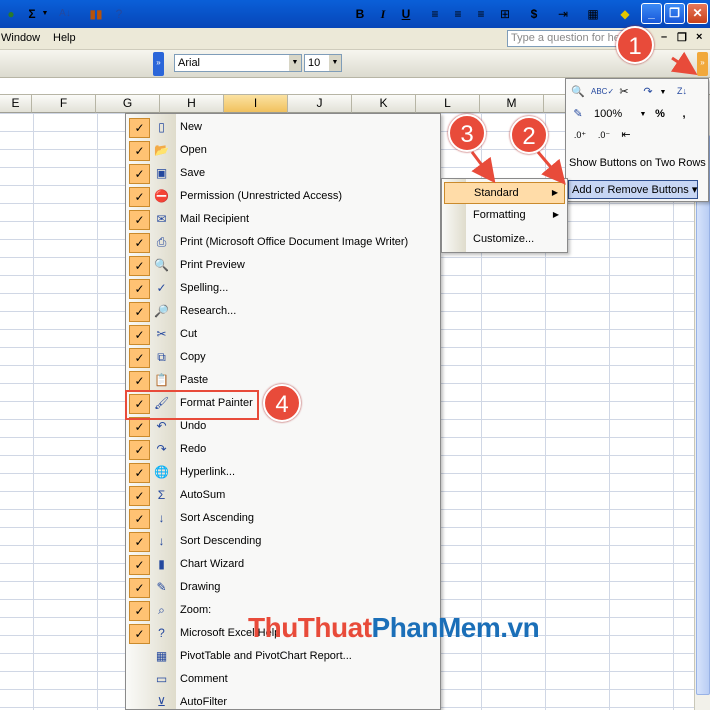 This screenshot has width=710, height=710. I want to click on menu-item-chart-wizard: ✓ ▮ Chart Wizard, so click(283, 564).